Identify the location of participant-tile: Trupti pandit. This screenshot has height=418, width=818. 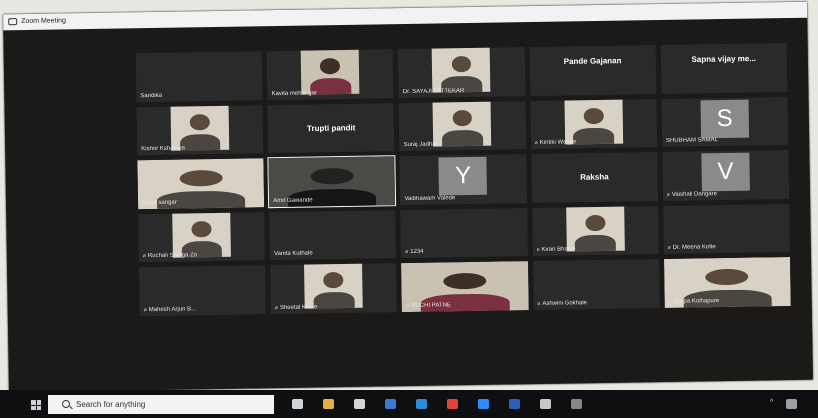
(331, 128).